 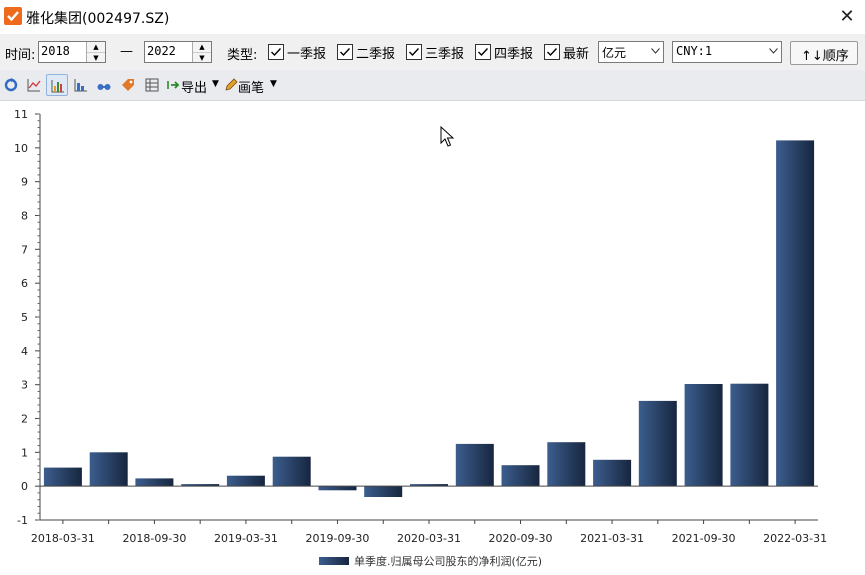 What do you see at coordinates (57, 85) in the screenshot?
I see `bar-chart-icon` at bounding box center [57, 85].